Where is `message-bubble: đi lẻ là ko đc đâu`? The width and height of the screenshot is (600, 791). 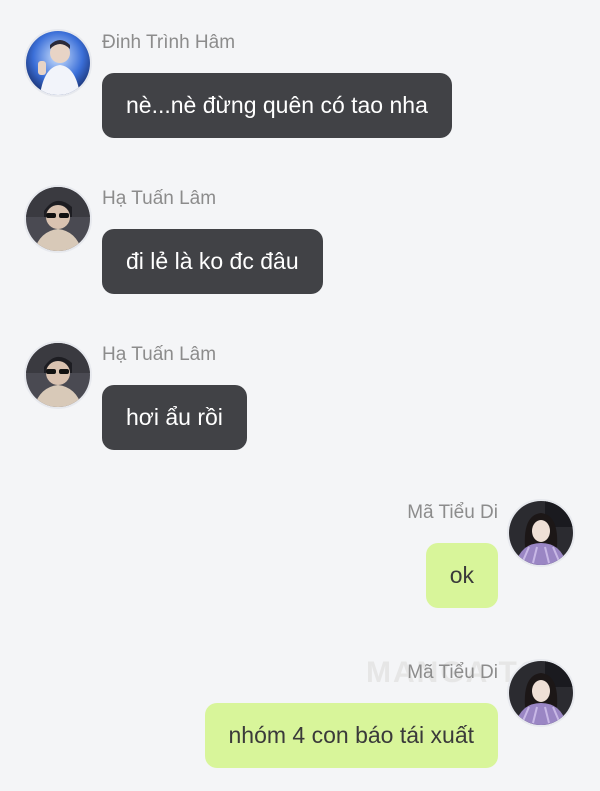
message-bubble: đi lẻ là ko đc đâu is located at coordinates (212, 261).